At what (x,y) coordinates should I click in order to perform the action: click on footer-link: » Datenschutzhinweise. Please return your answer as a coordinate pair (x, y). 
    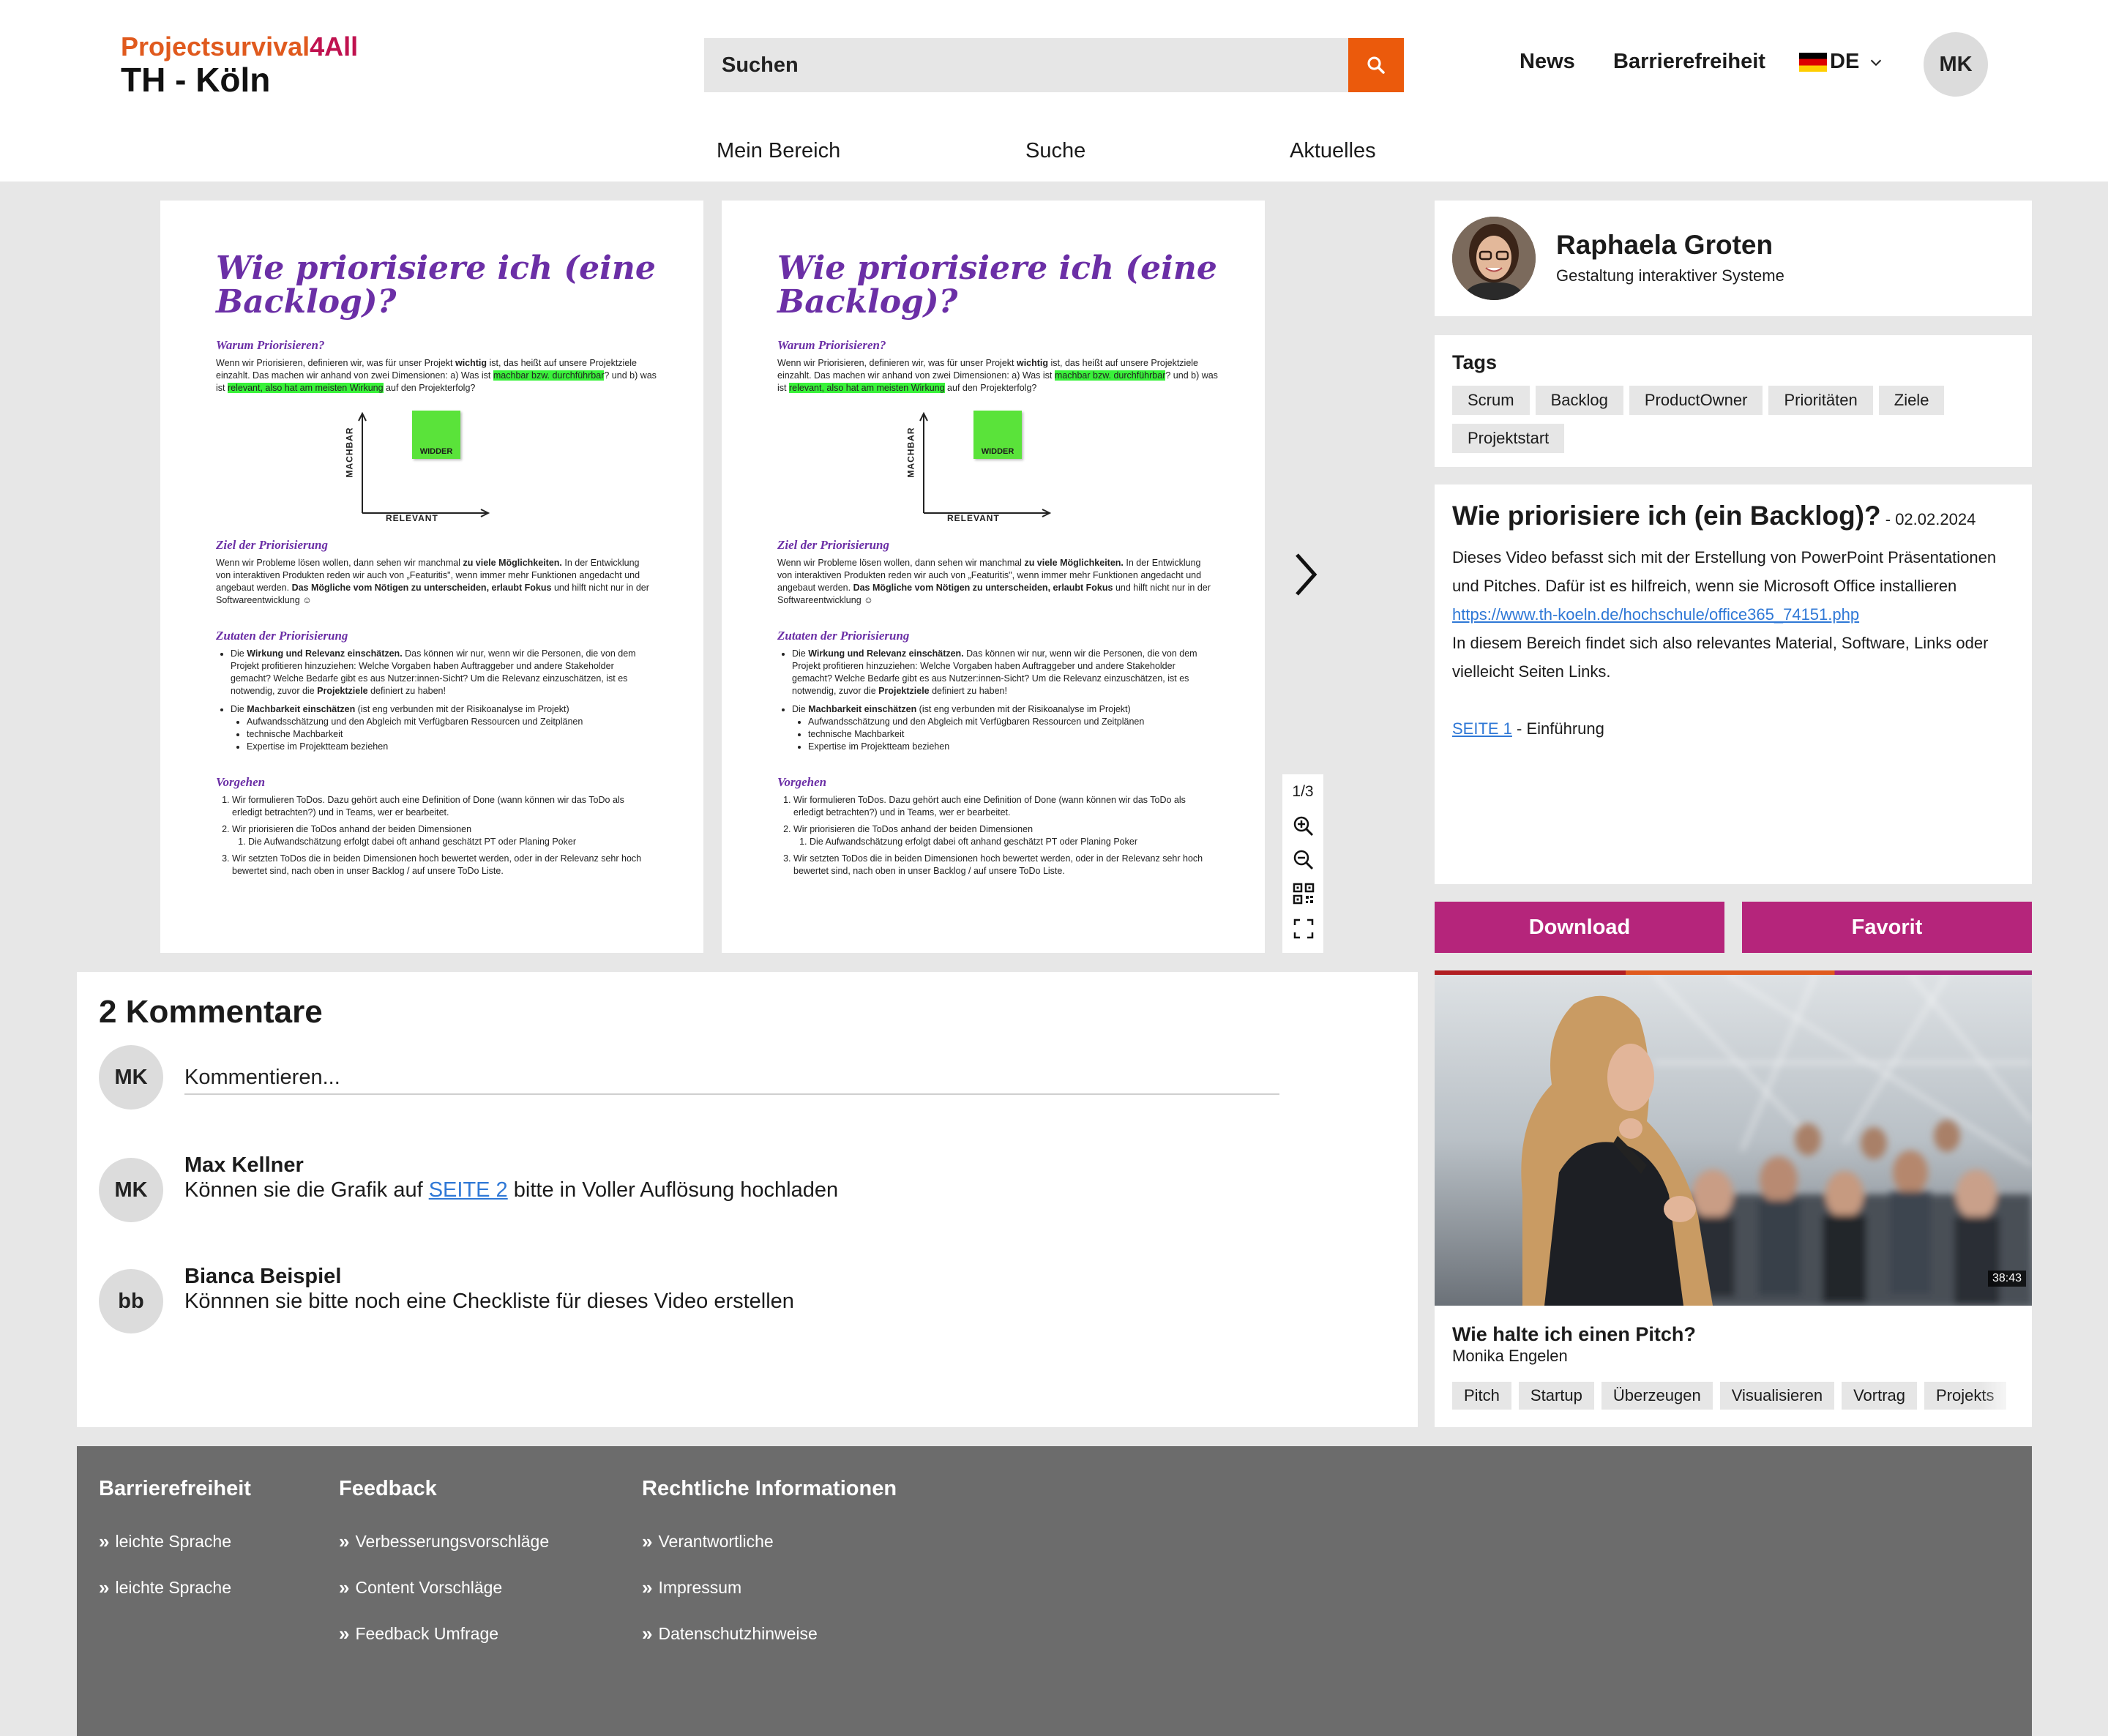
    Looking at the image, I should click on (769, 1634).